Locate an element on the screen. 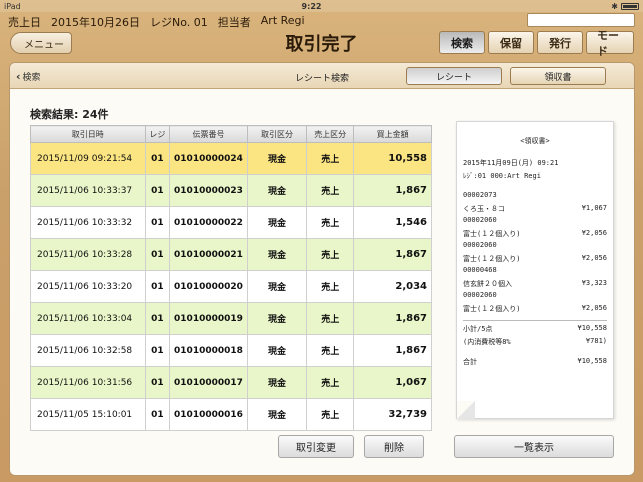  cell-date: 2015/11/06 10:33:37 is located at coordinates (88, 190).